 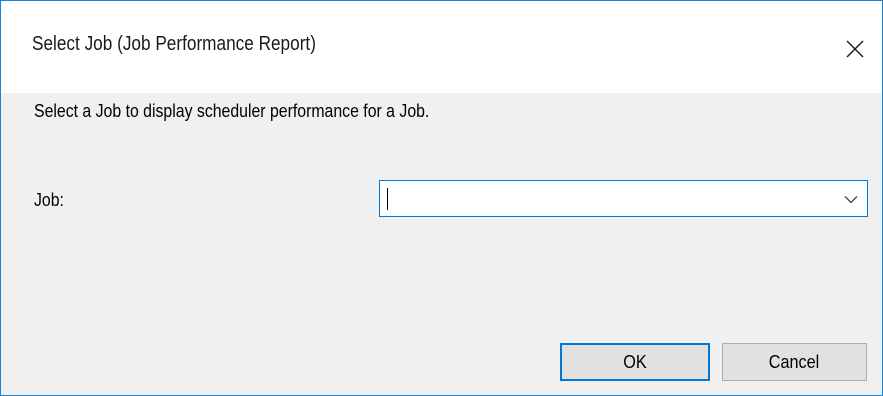 I want to click on cancel-button-label: Cancel, so click(x=794, y=361).